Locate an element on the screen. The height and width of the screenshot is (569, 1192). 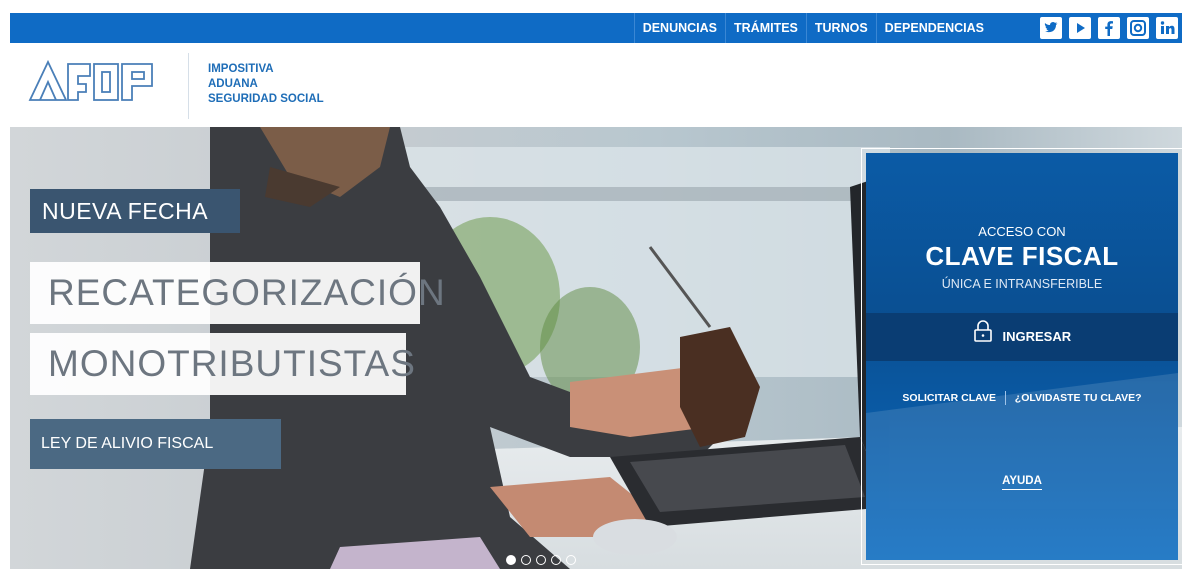
afip-logo is located at coordinates (101, 80).